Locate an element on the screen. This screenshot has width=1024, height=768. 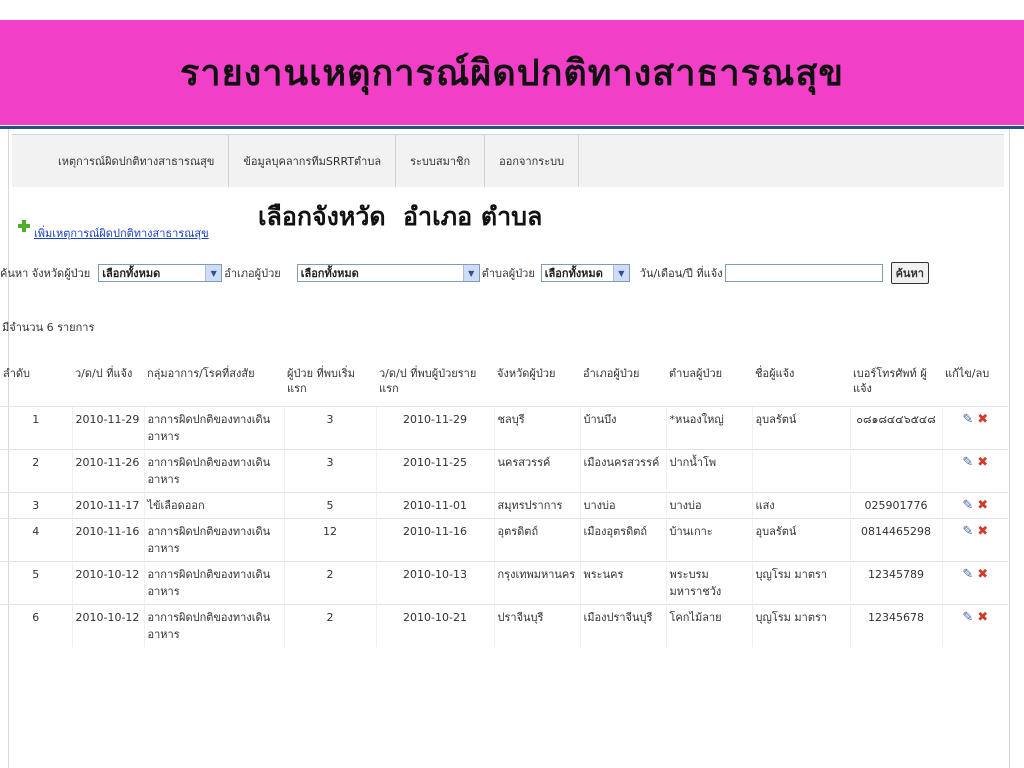
cell-no: 2 is located at coordinates (36, 470).